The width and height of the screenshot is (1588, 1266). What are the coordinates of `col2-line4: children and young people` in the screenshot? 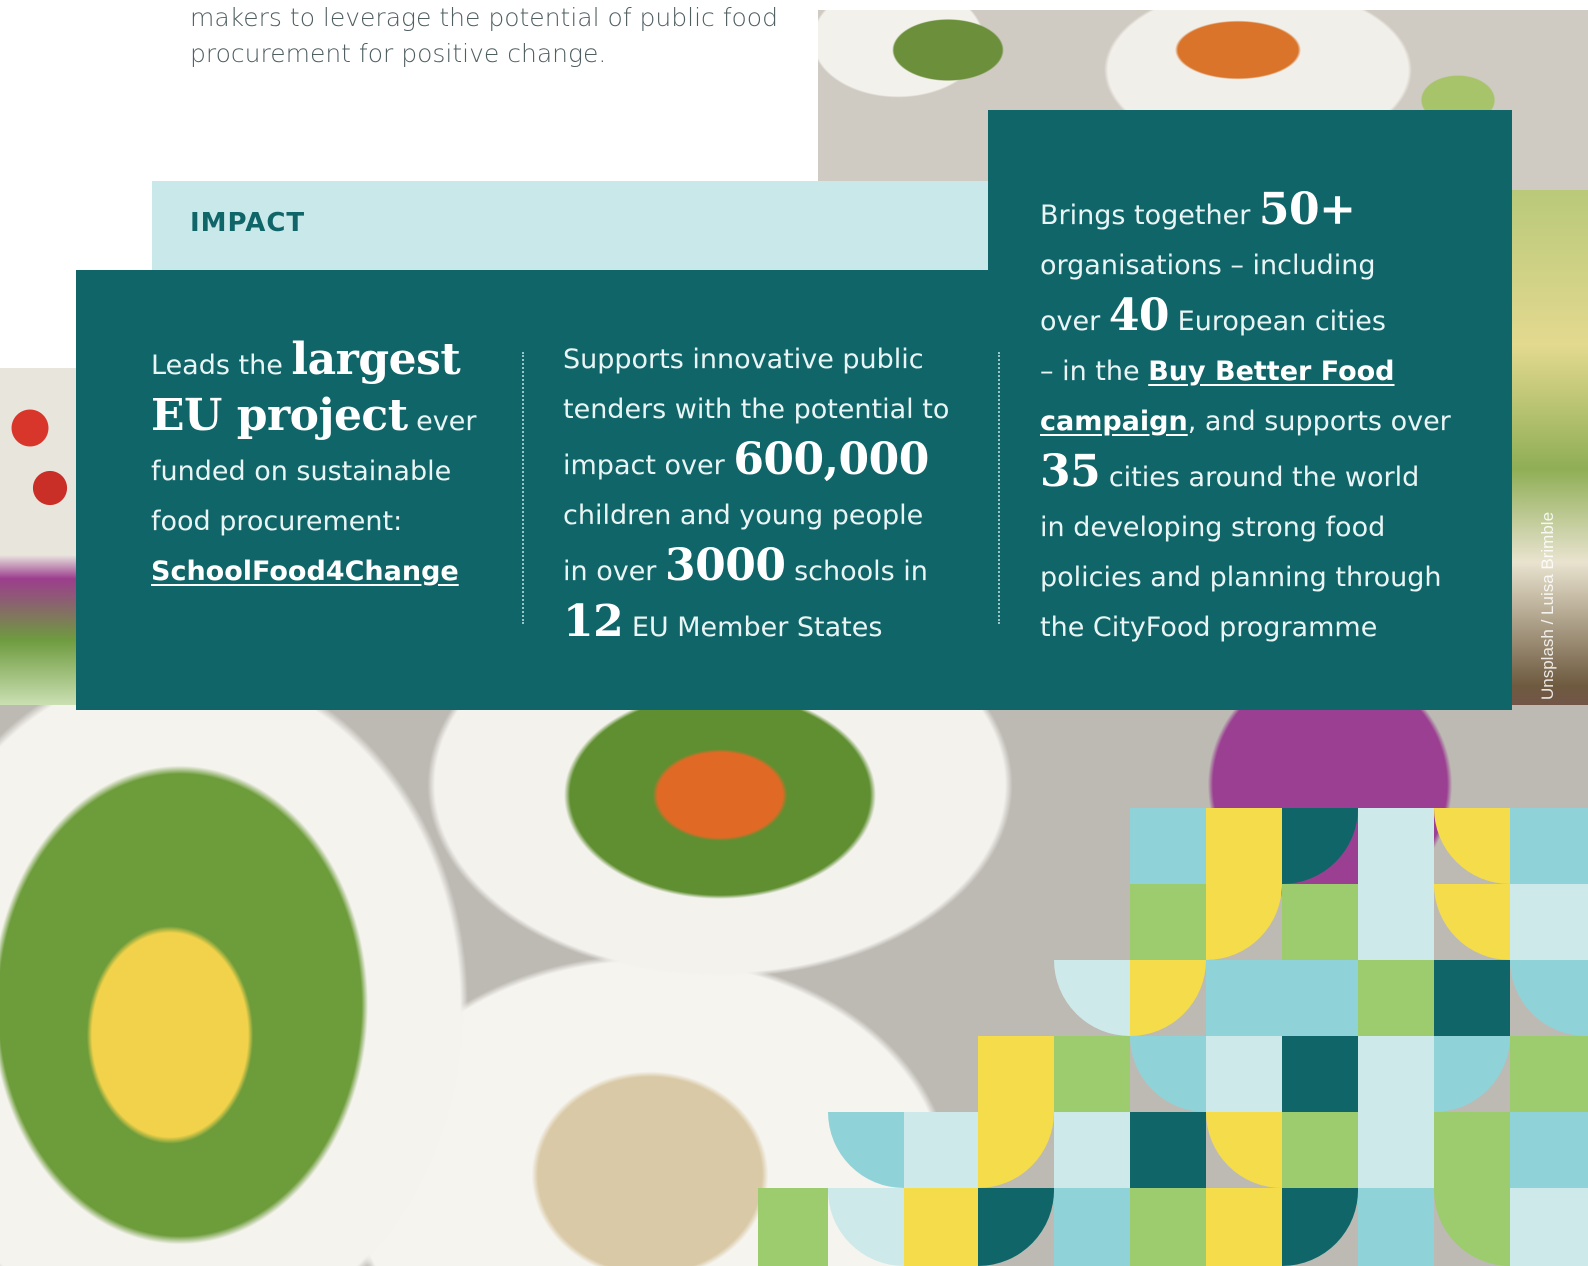 It's located at (743, 515).